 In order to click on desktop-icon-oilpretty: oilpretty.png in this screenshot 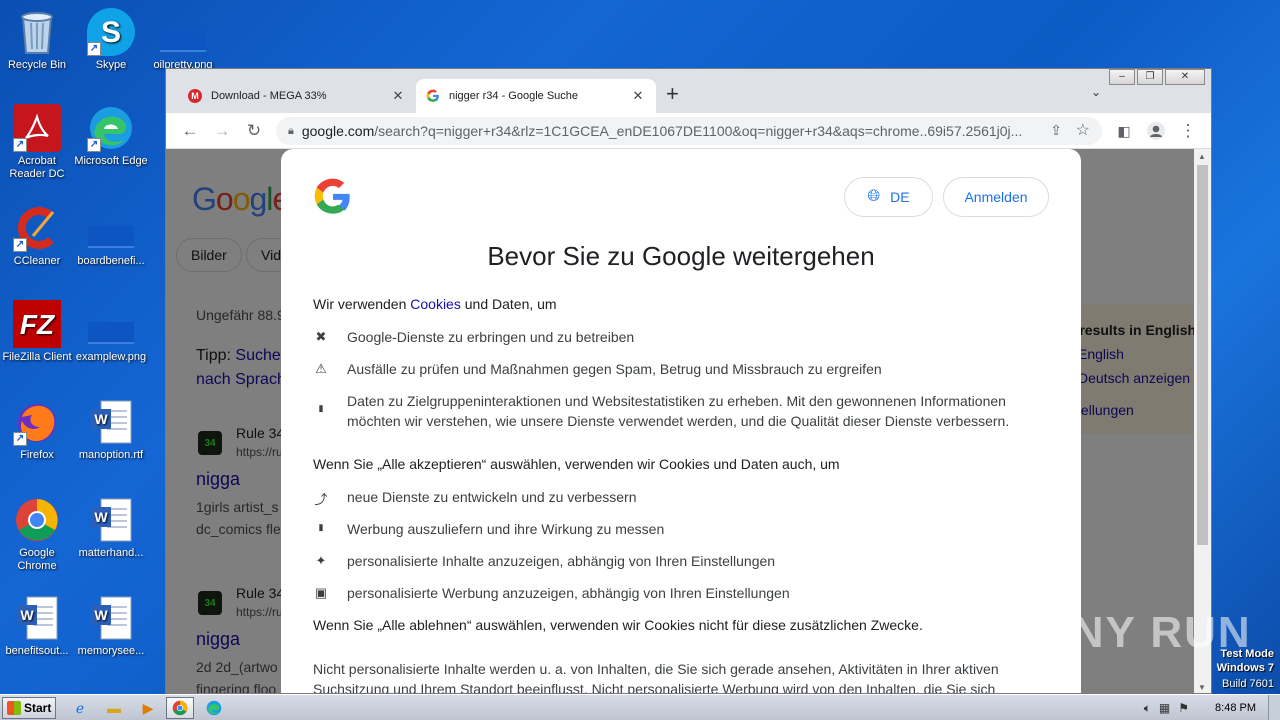, I will do `click(183, 40)`.